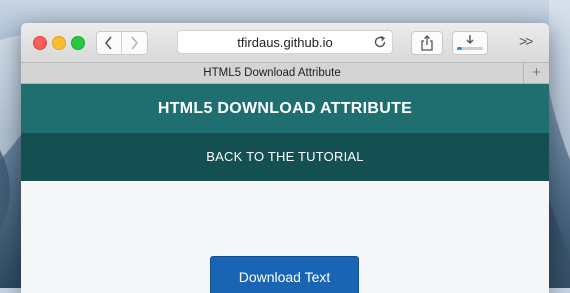 The image size is (570, 293). I want to click on browser-toolbar: tfirdaus.github.io >>, so click(285, 43).